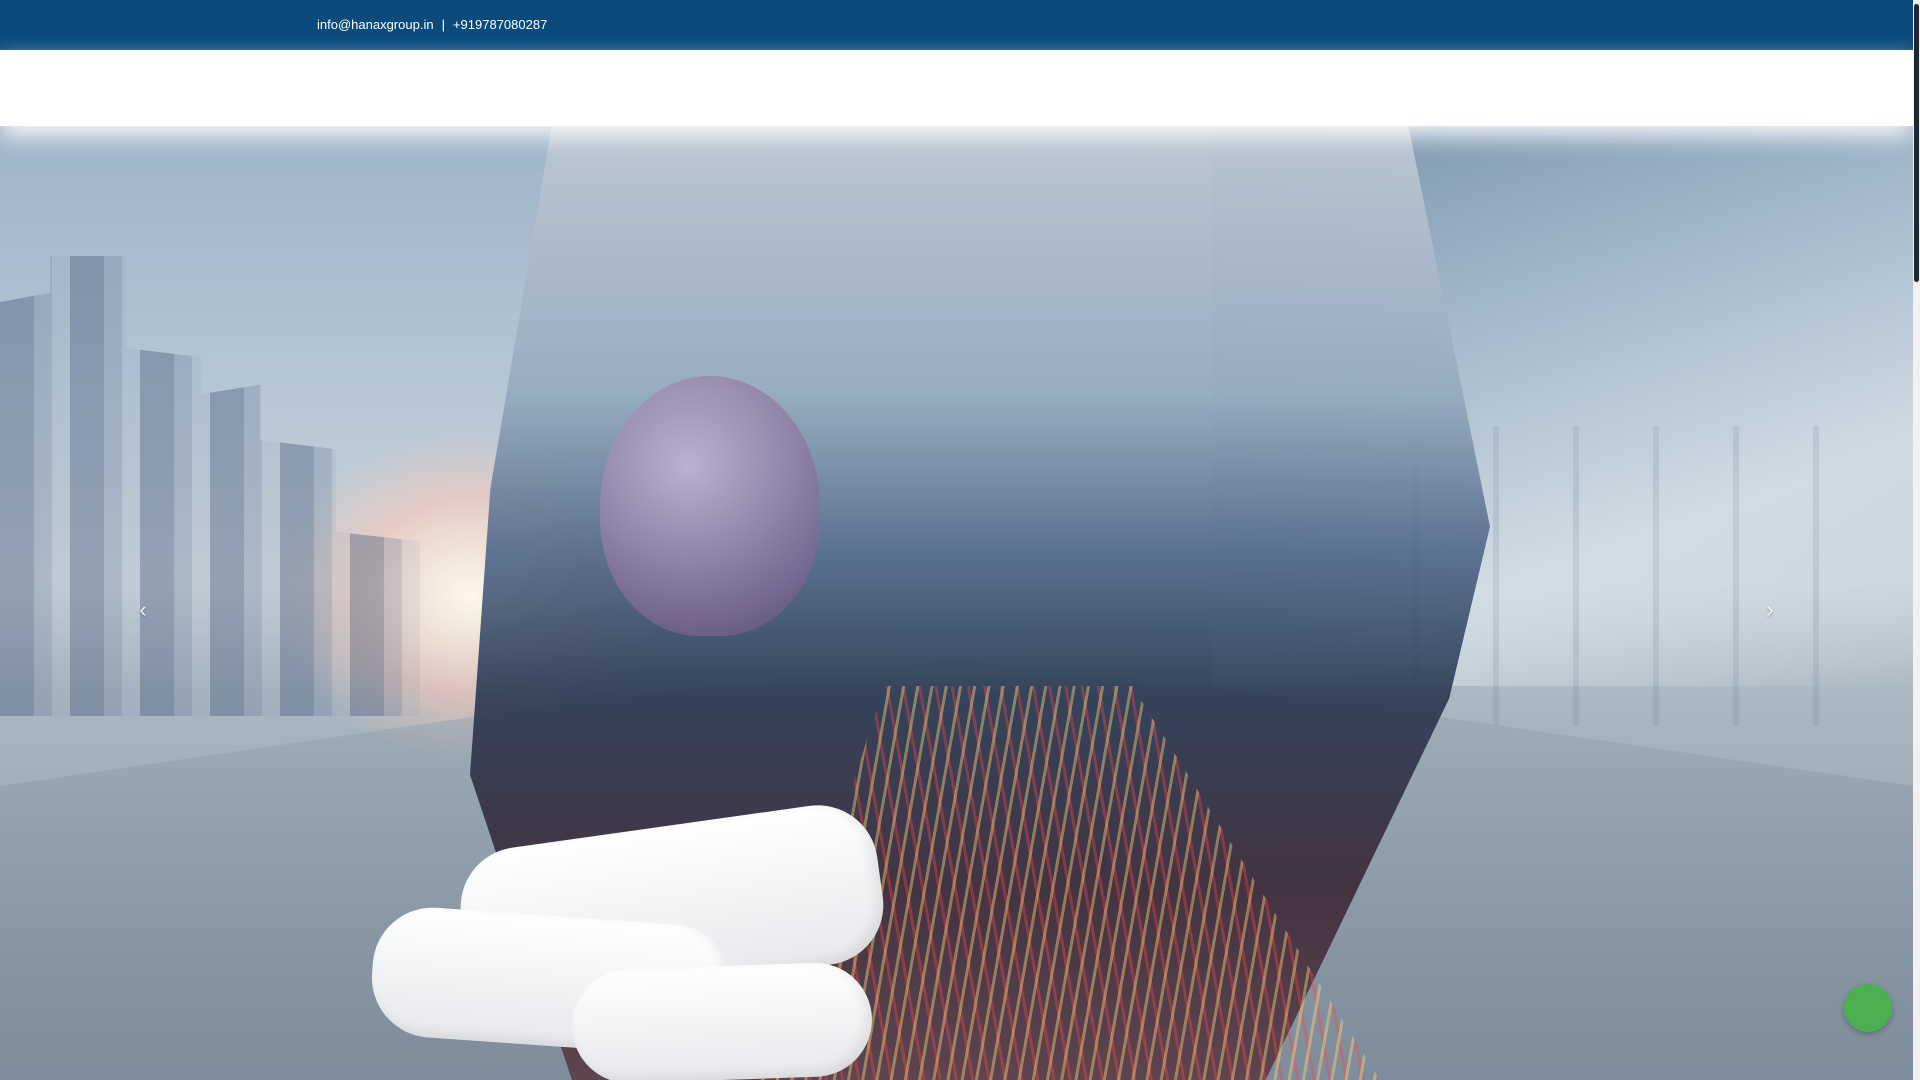 Image resolution: width=1920 pixels, height=1080 pixels. I want to click on hero-blueprint-rolls, so click(629, 938).